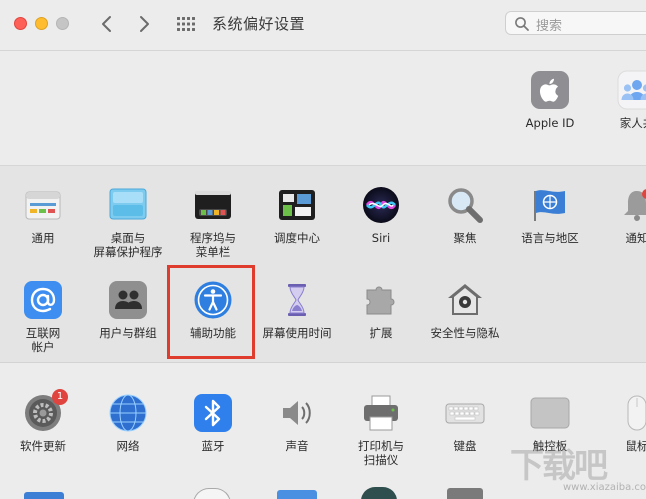  What do you see at coordinates (62, 23) in the screenshot?
I see `zoom-window-button` at bounding box center [62, 23].